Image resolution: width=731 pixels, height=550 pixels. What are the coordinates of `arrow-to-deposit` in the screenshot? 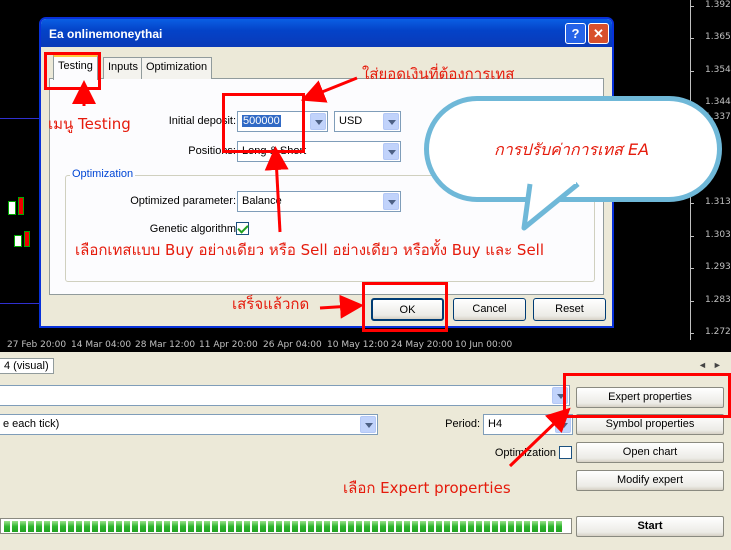 It's located at (329, 89).